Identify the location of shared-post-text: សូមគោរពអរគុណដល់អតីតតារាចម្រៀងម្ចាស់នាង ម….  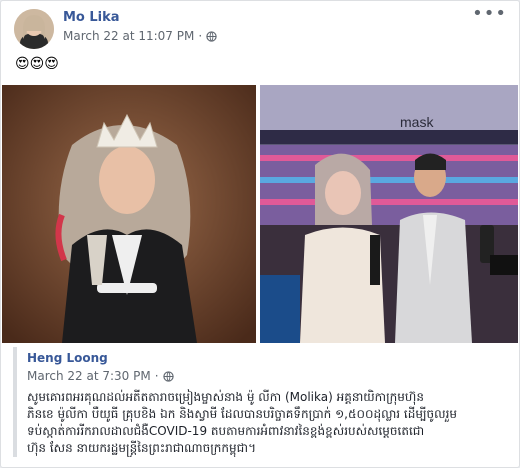
(266, 423).